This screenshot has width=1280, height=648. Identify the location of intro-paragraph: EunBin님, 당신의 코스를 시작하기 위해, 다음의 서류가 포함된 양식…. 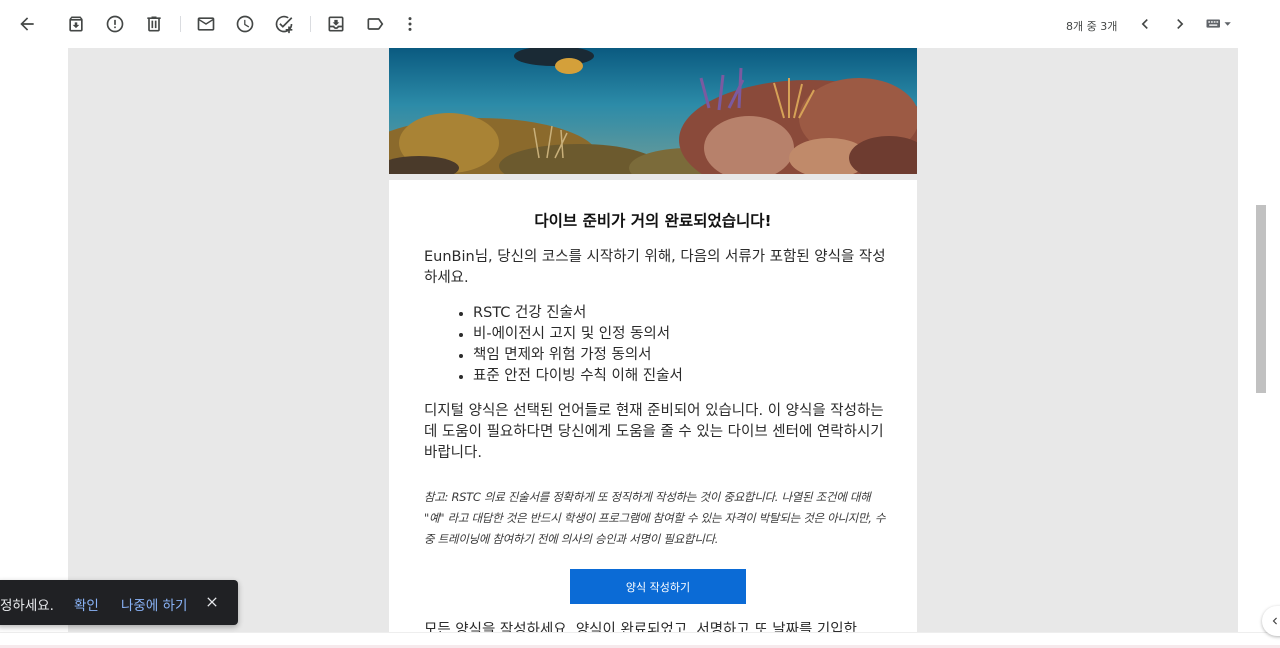
(655, 267).